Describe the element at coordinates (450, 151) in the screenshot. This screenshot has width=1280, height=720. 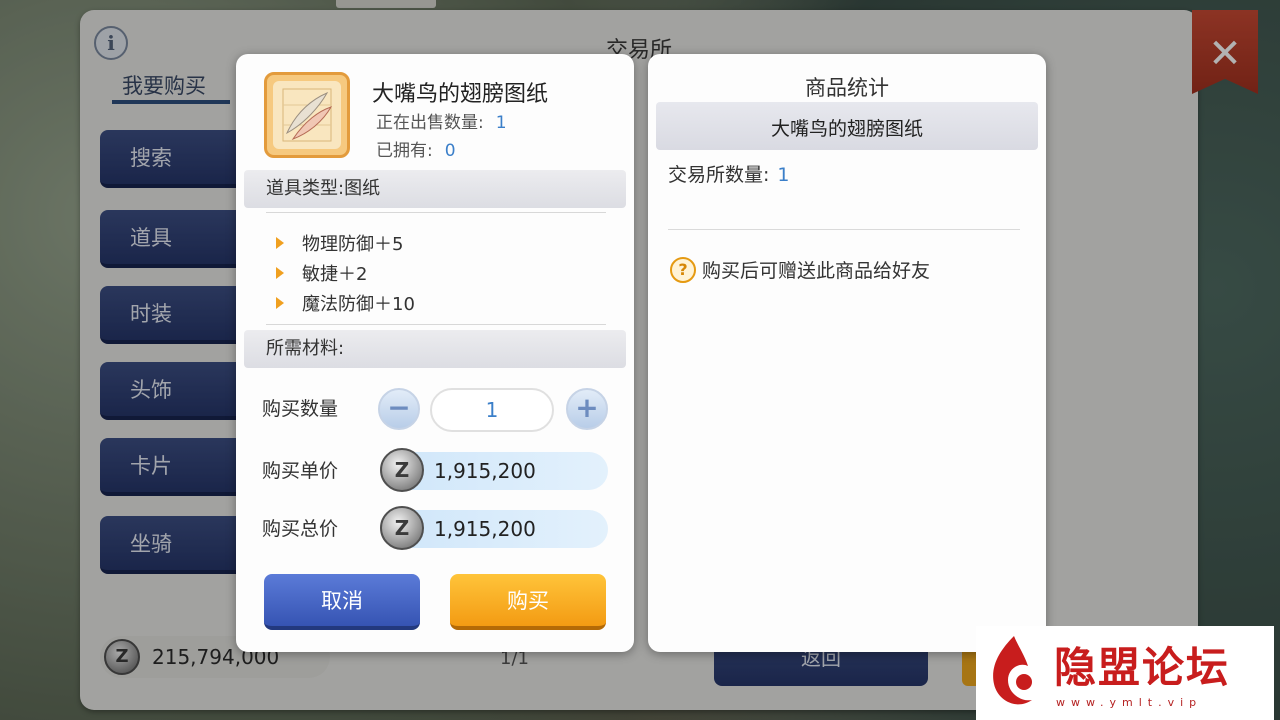
I see `owned-value: 0` at that location.